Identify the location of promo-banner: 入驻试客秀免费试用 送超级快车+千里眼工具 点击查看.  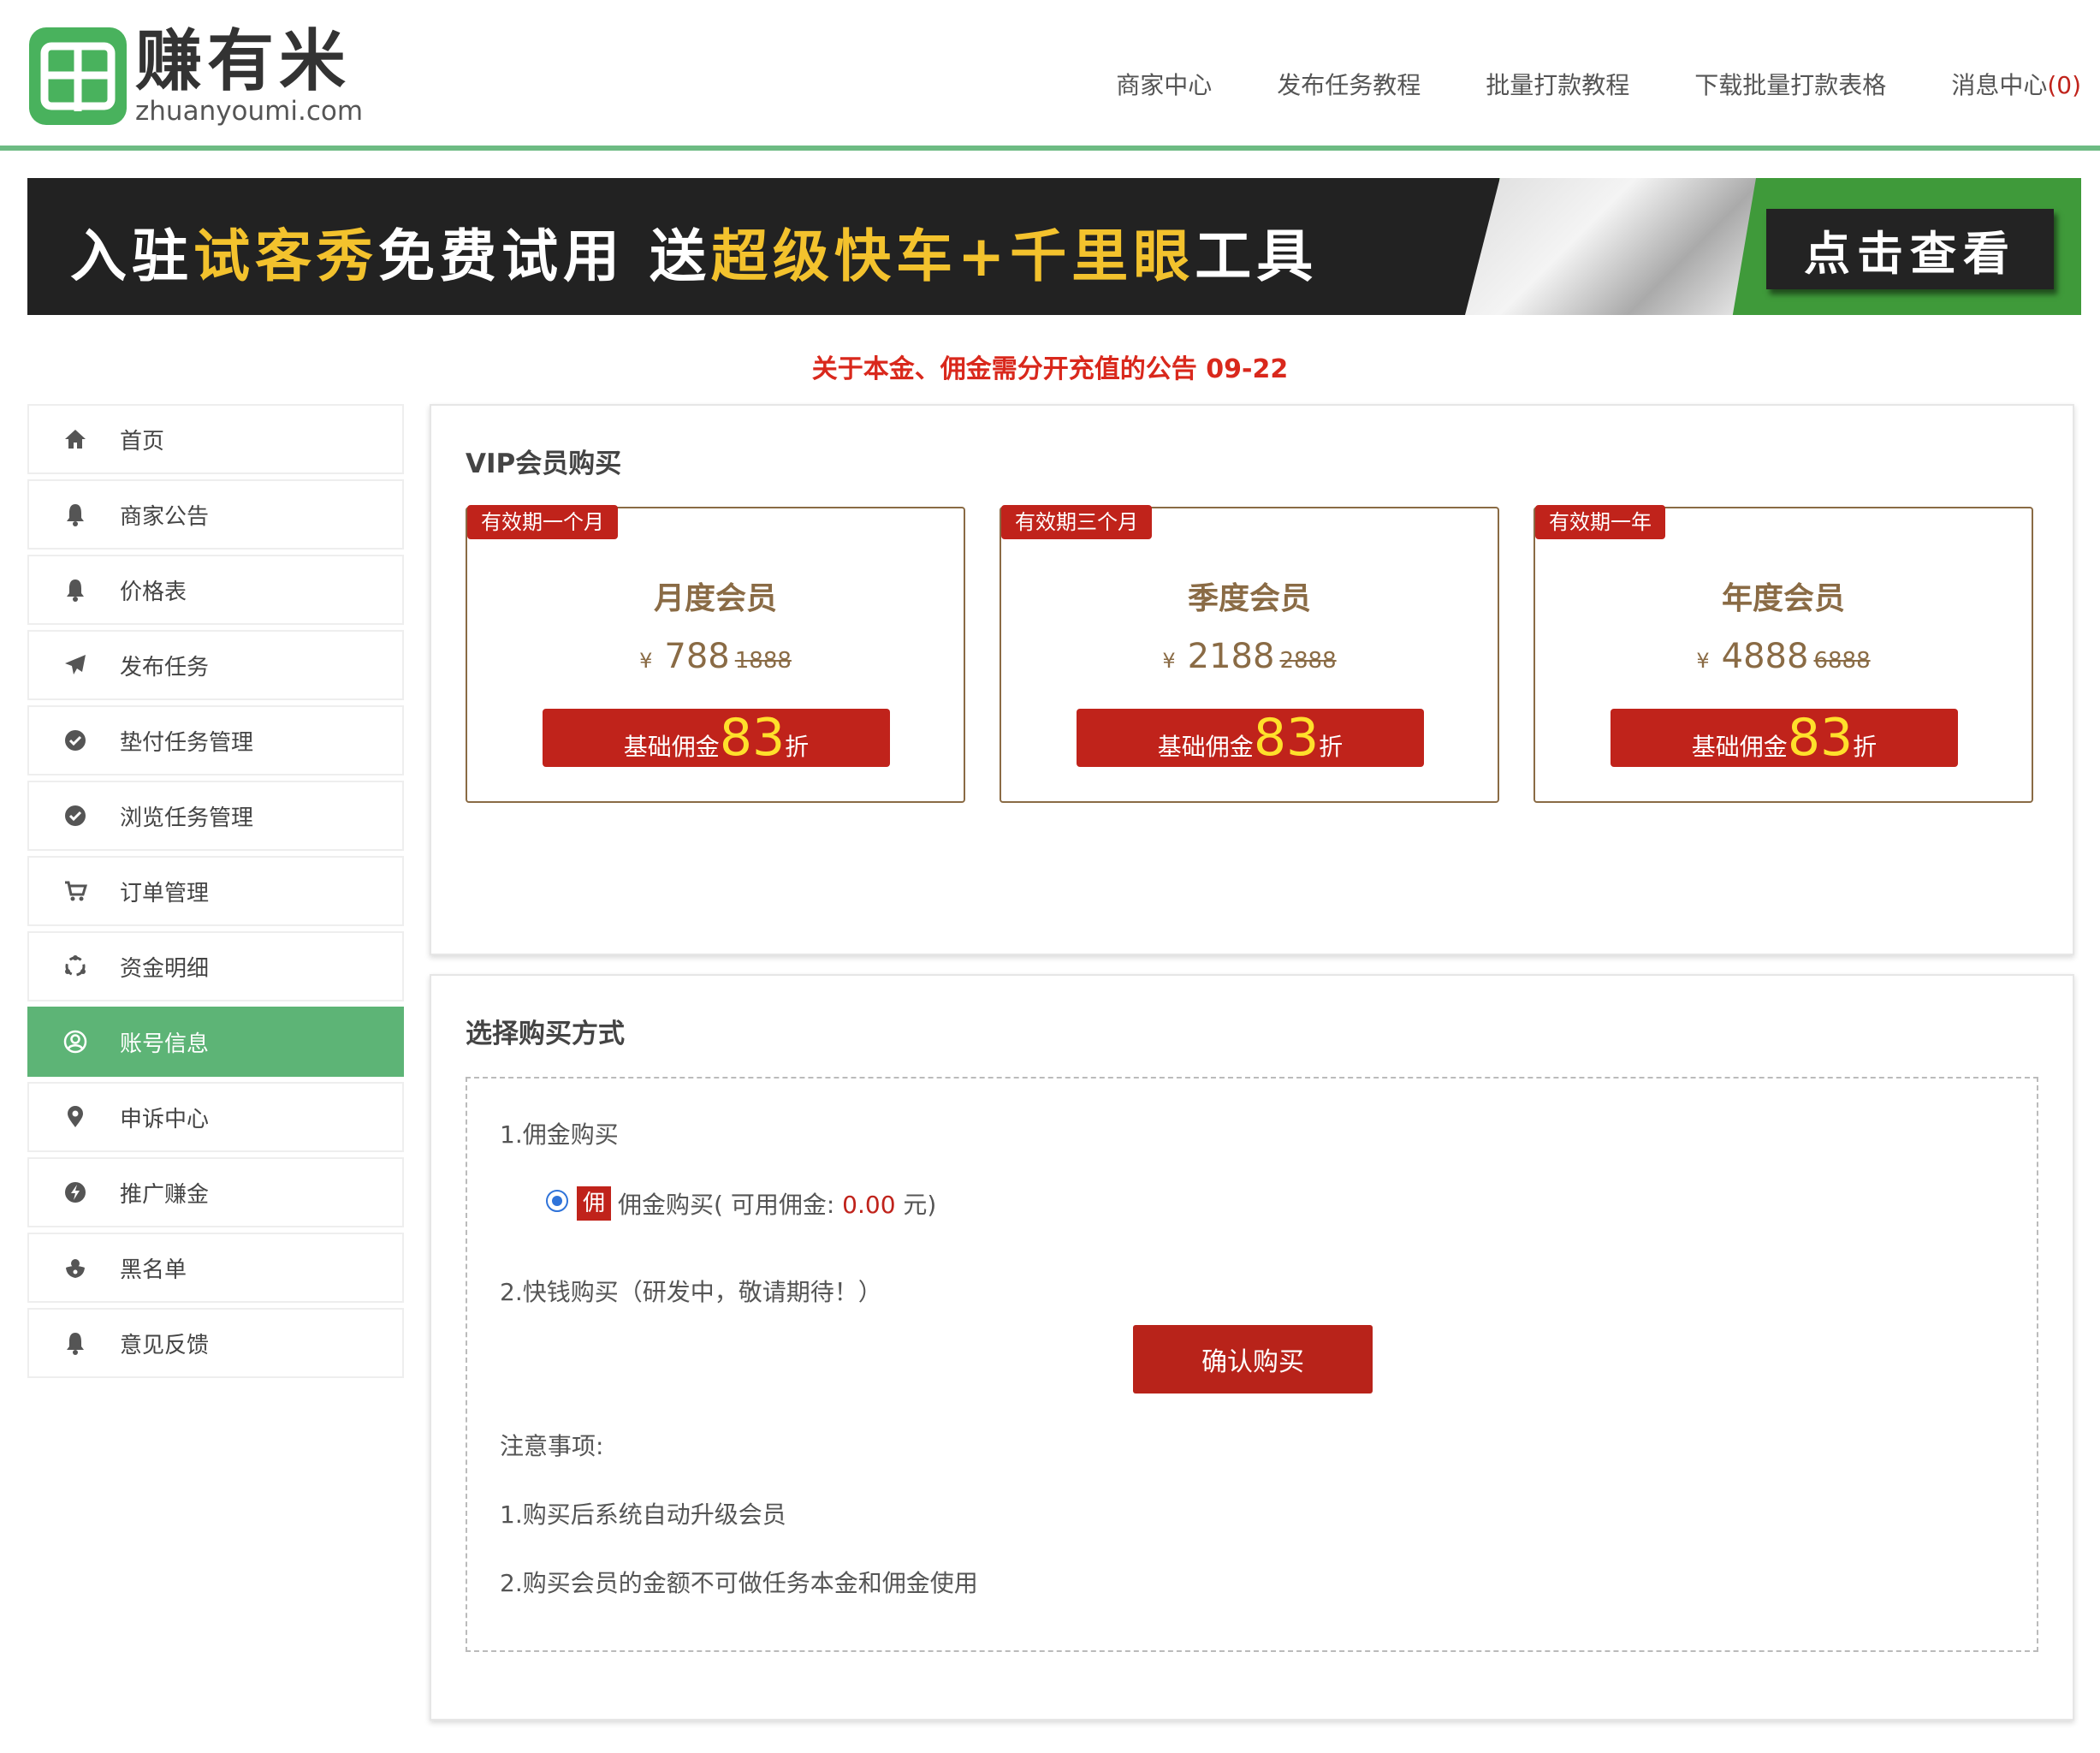
(1054, 246).